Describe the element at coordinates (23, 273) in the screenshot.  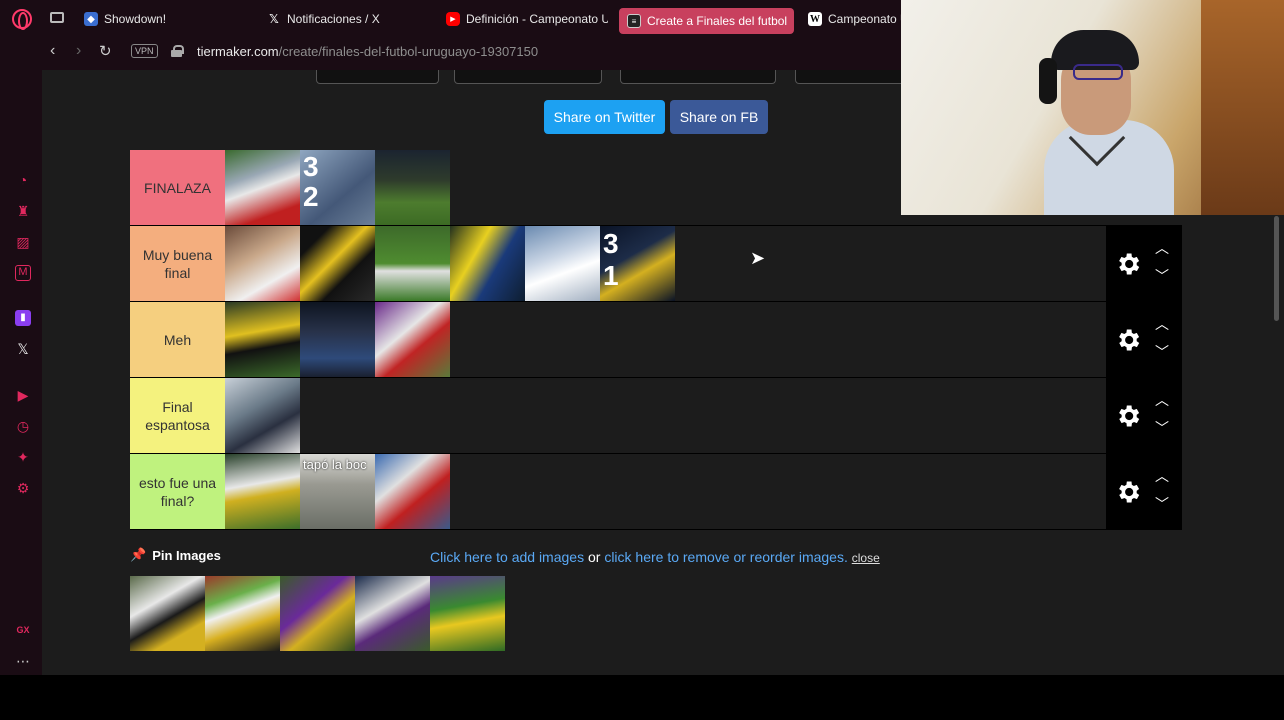
I see `messenger-icon: M` at that location.